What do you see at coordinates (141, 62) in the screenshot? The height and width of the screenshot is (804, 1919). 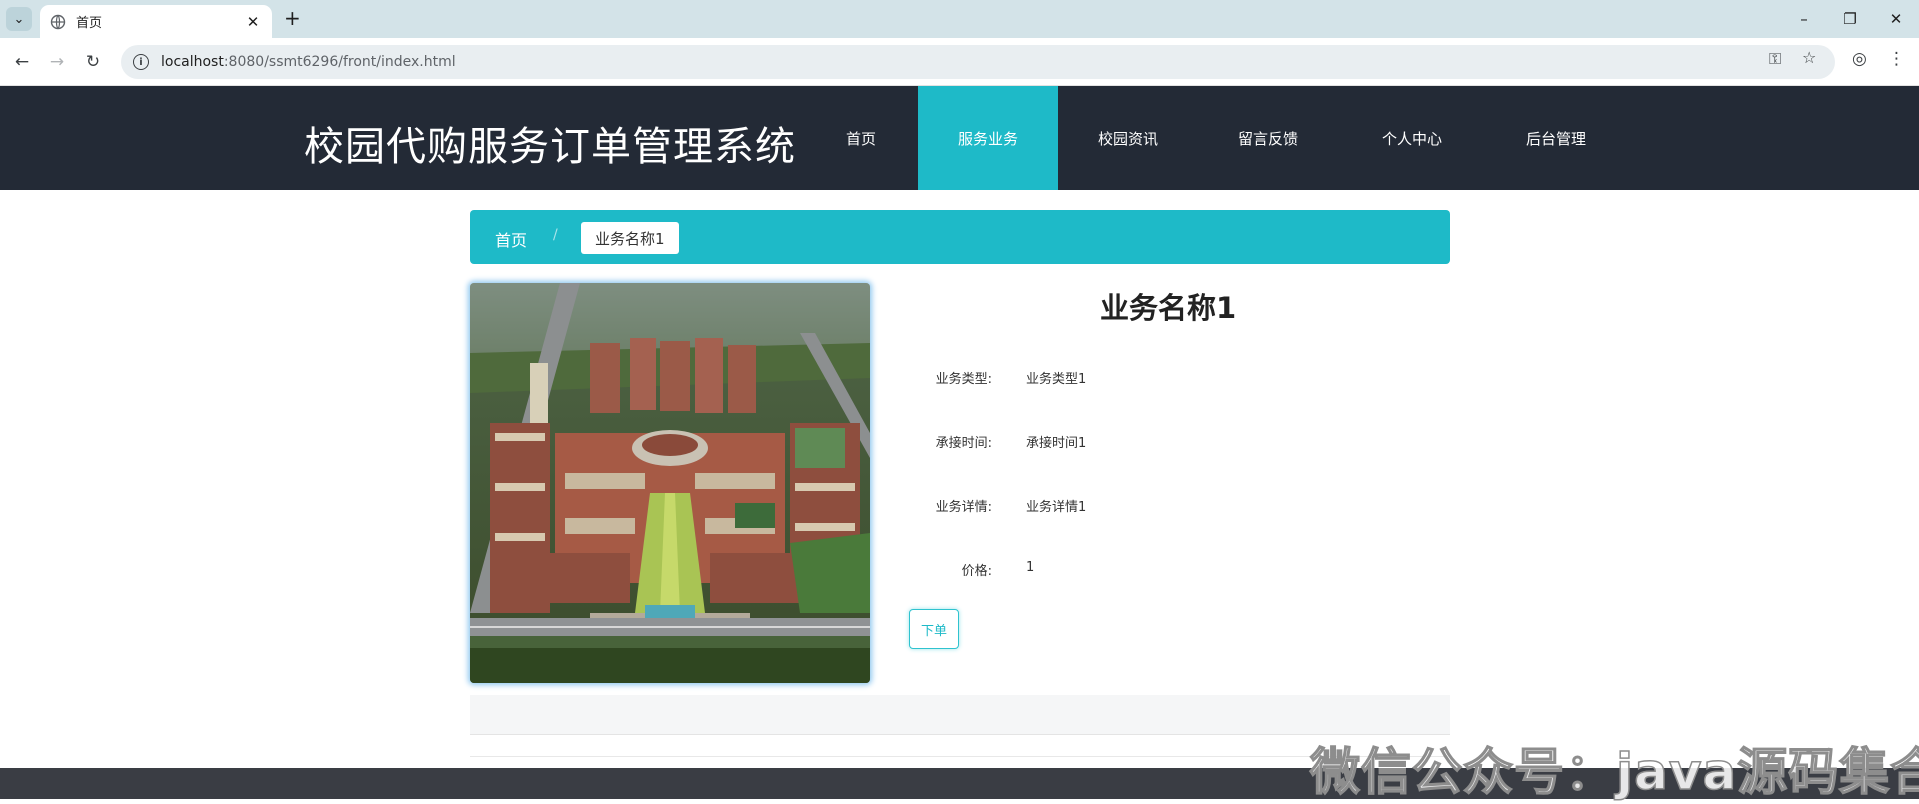 I see `site-info-icon: i` at bounding box center [141, 62].